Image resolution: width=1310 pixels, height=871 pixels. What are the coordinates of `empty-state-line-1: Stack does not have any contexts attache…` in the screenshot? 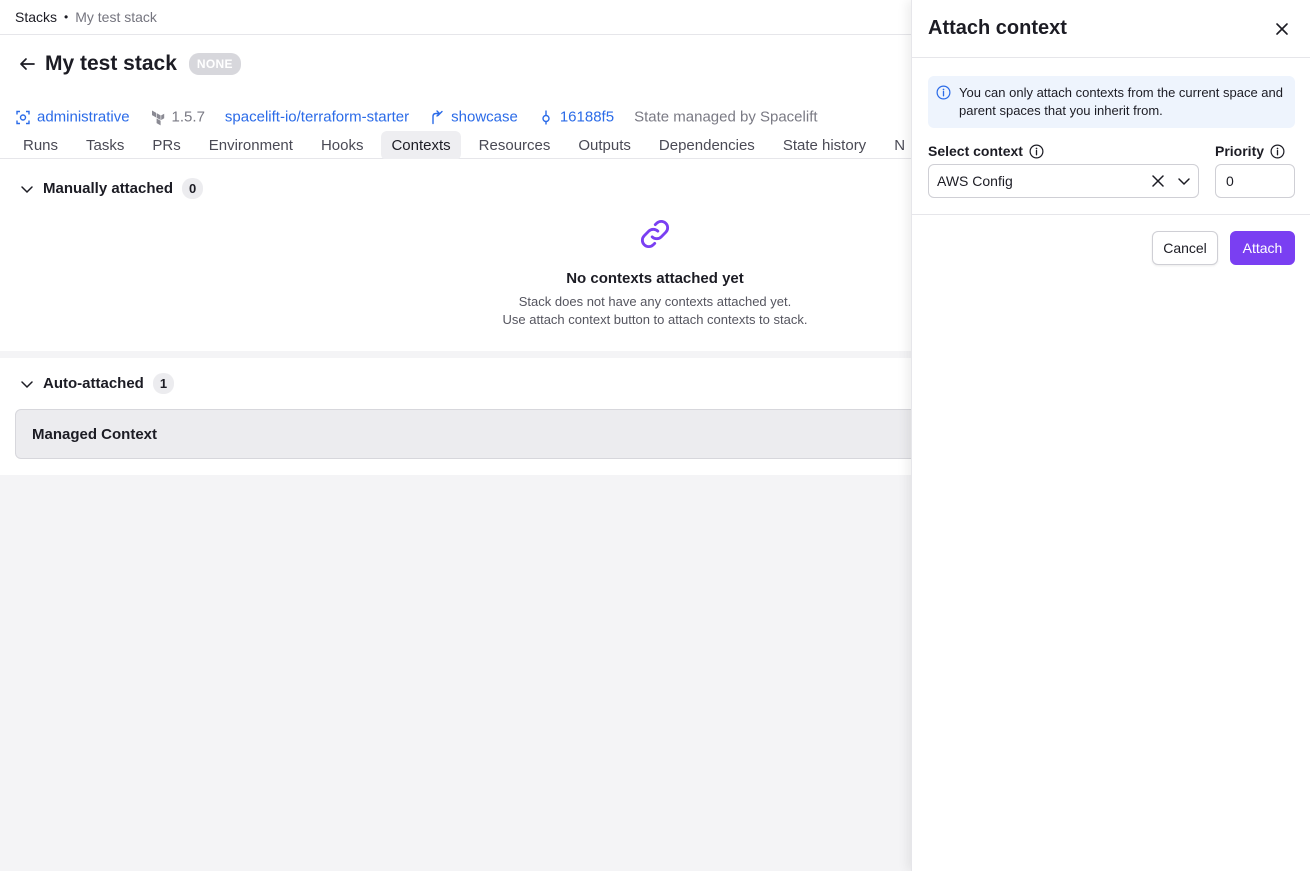 It's located at (655, 301).